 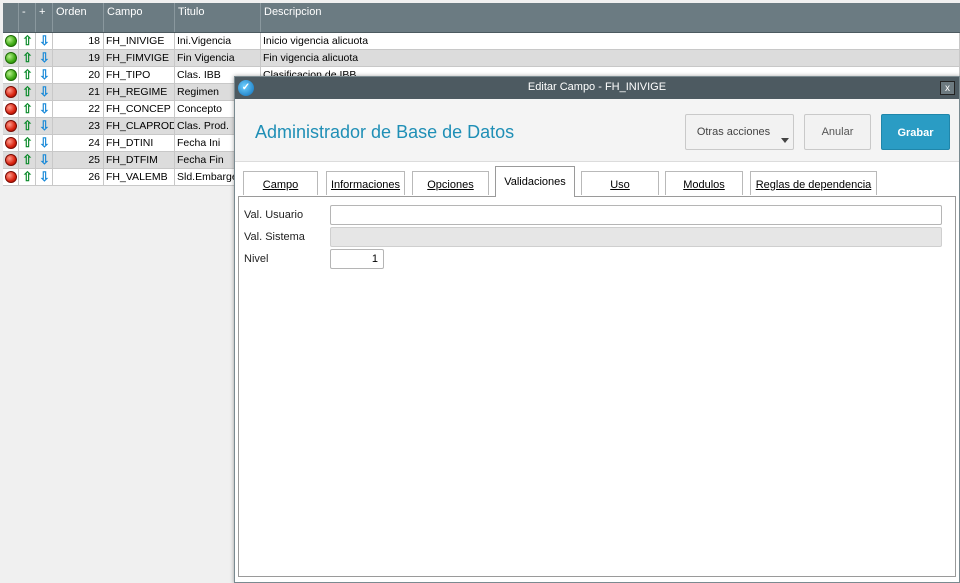 What do you see at coordinates (450, 183) in the screenshot?
I see `tab-opciones: Opciones` at bounding box center [450, 183].